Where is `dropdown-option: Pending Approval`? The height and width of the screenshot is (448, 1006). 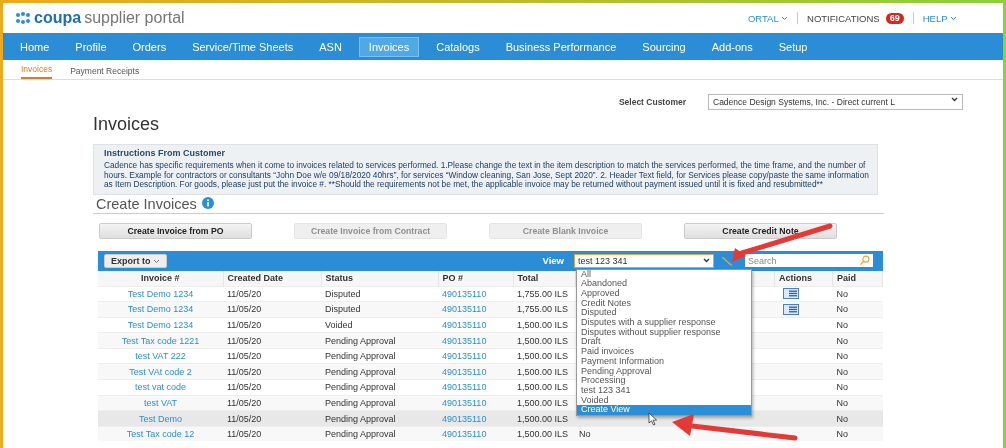 dropdown-option: Pending Approval is located at coordinates (664, 371).